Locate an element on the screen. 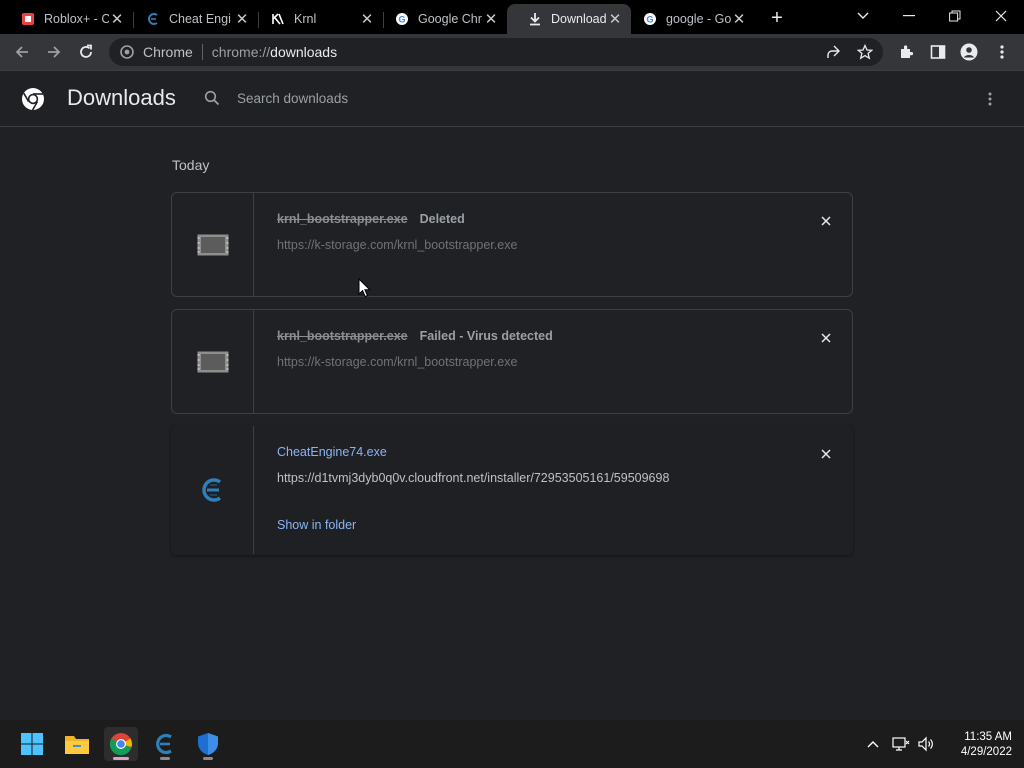 The image size is (1024, 768). download-filename: krnl_bootstrapper.exe Deleted is located at coordinates (371, 219).